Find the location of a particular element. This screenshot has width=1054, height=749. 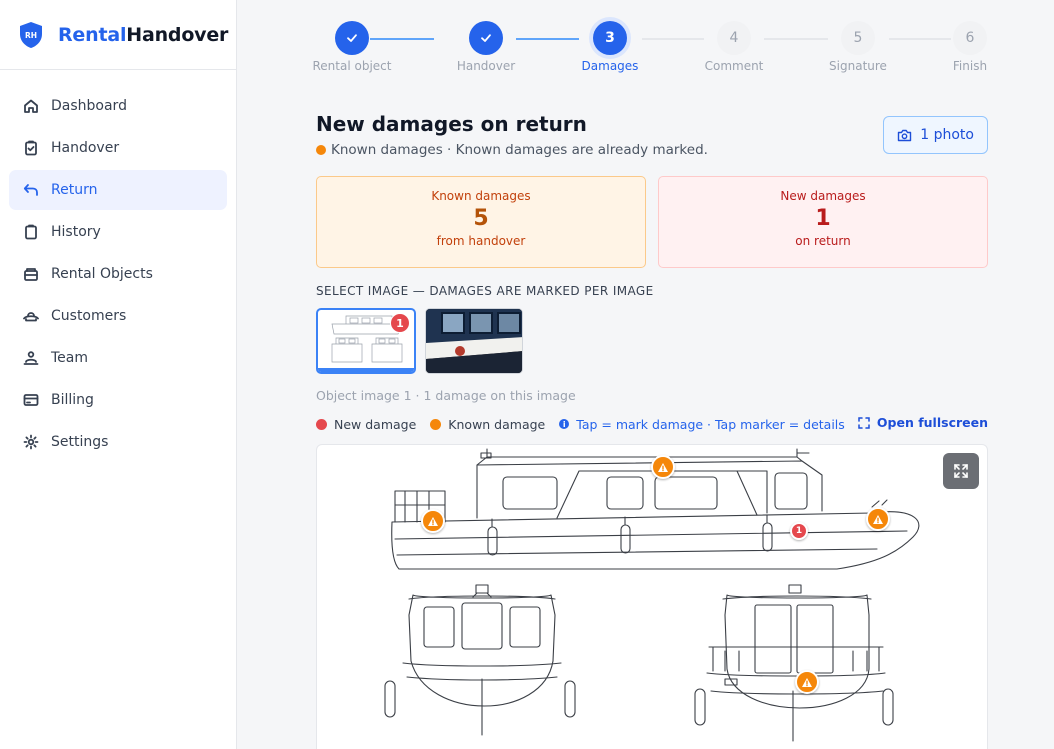

info-icon: i is located at coordinates (564, 424).